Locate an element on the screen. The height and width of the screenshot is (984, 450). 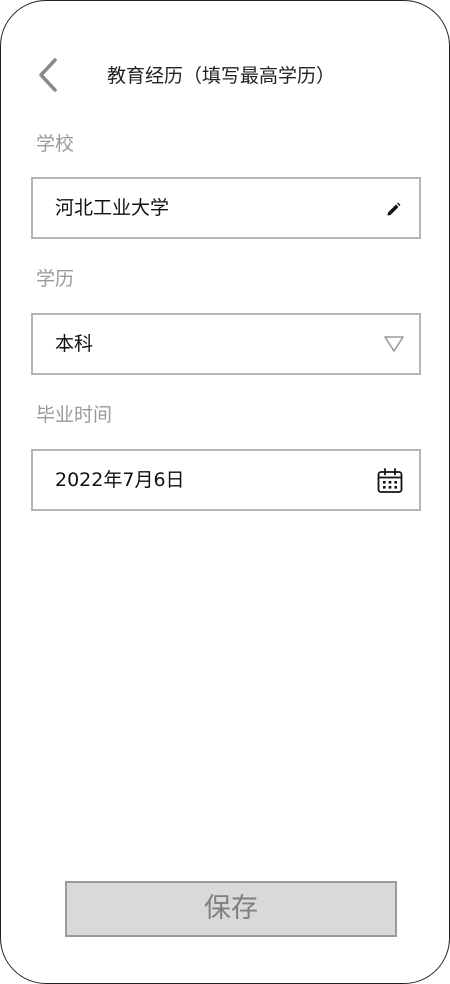
back-button is located at coordinates (49, 75).